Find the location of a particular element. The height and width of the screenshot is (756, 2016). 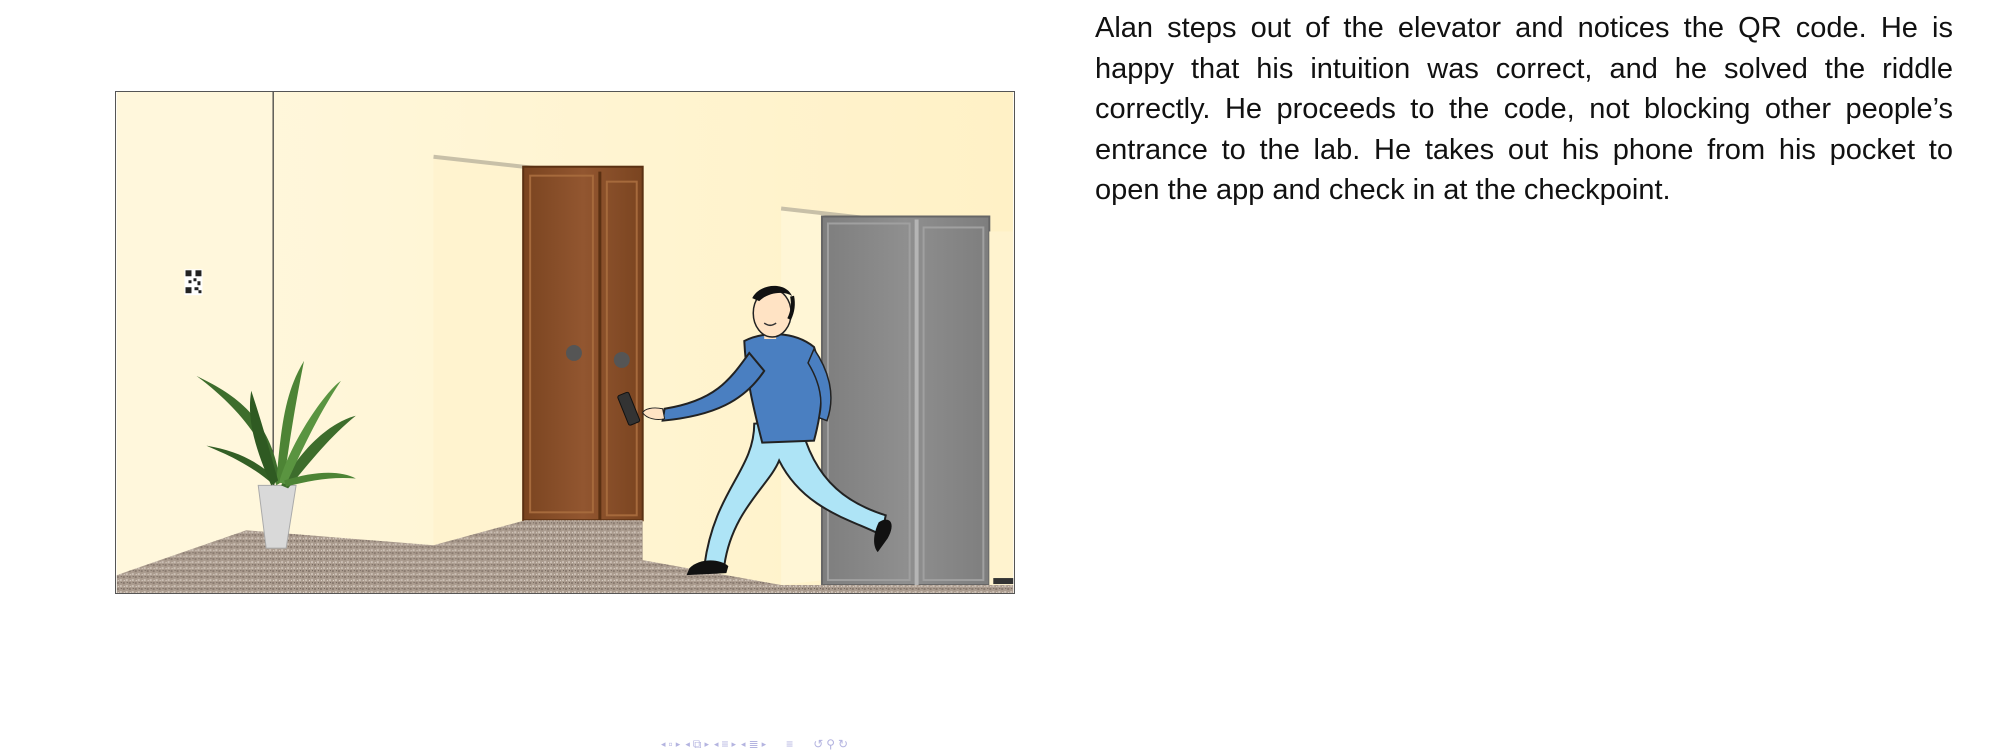

nav-subsection-icon: ◂ ≣ ▸ is located at coordinates (753, 744).